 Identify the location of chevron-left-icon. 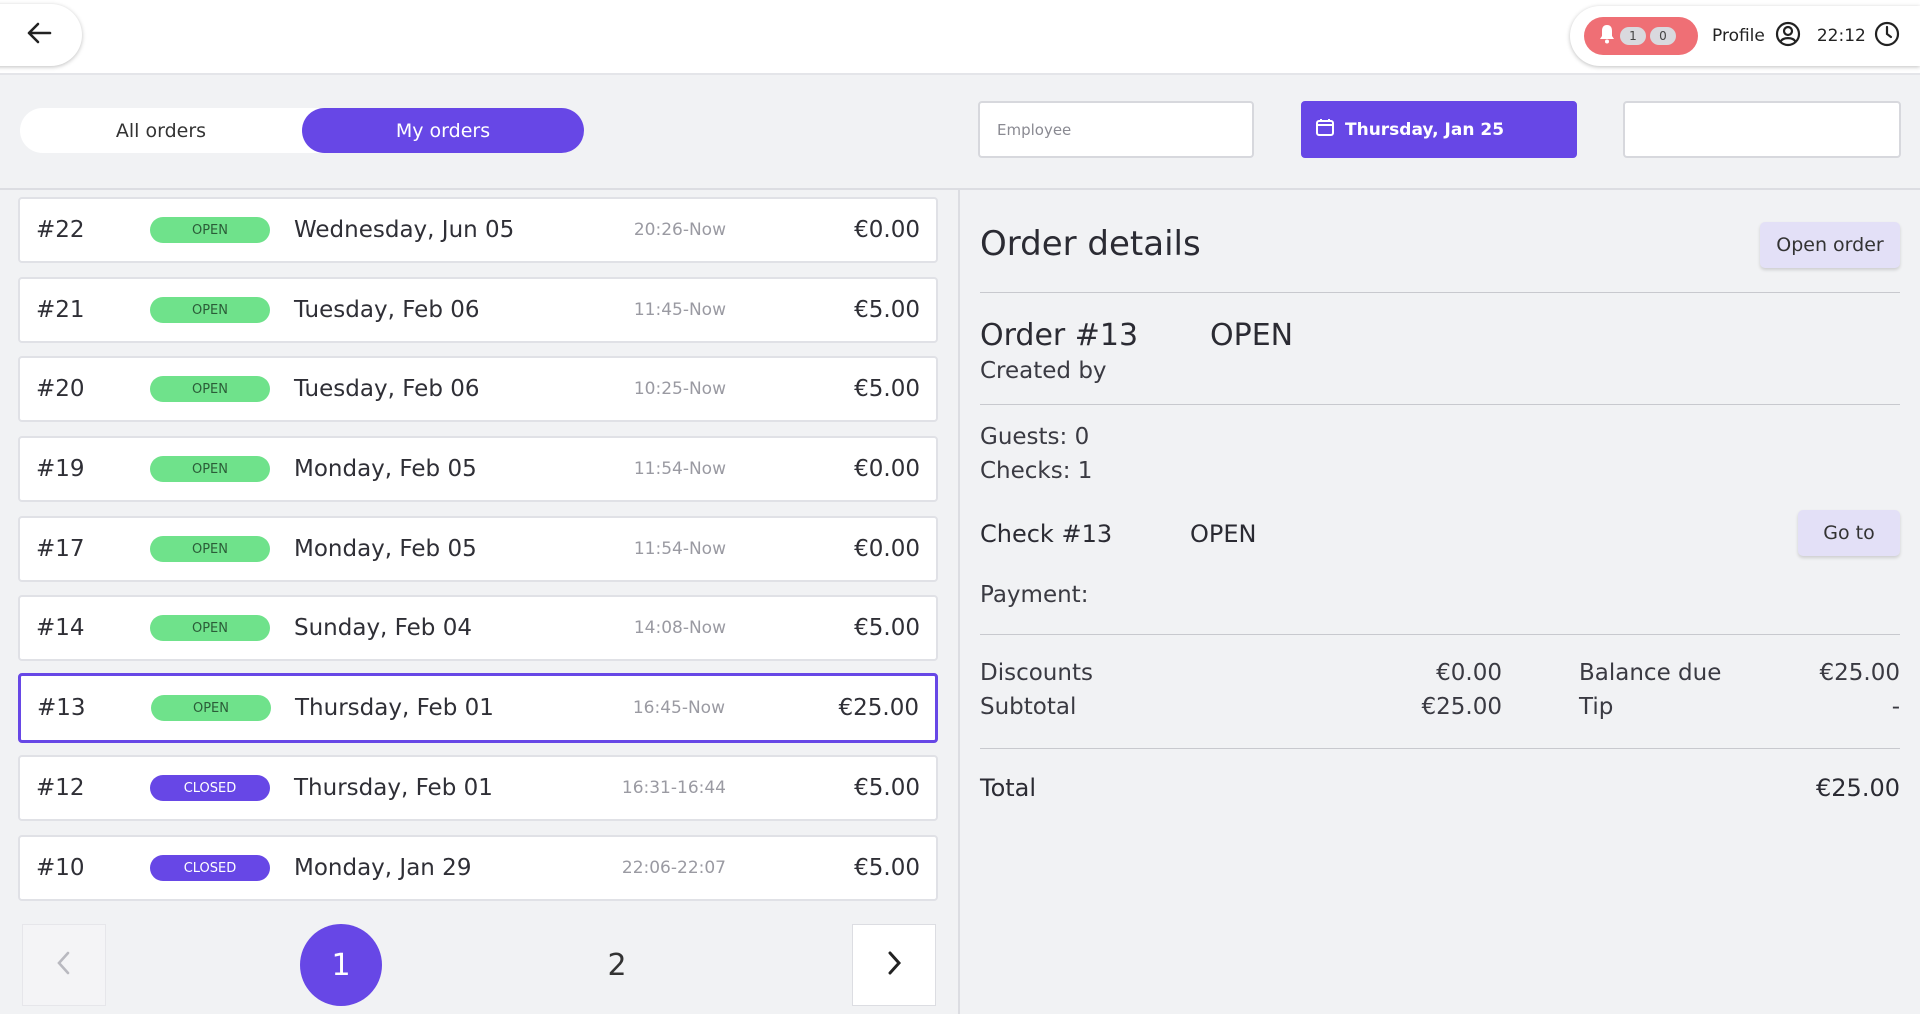
(64, 965).